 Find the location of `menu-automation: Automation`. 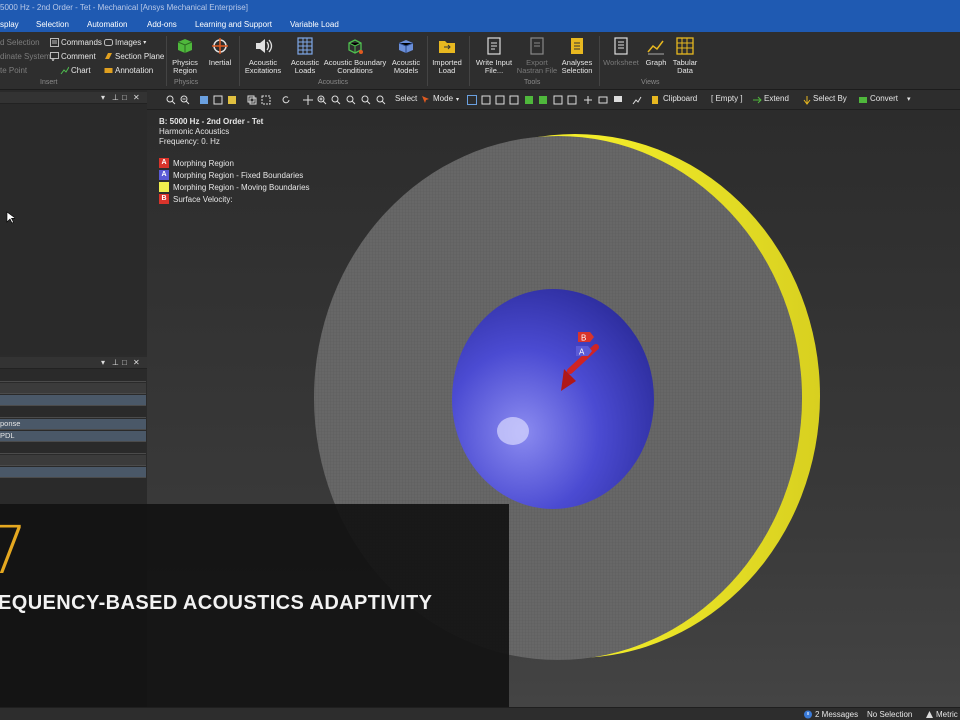

menu-automation: Automation is located at coordinates (107, 24).